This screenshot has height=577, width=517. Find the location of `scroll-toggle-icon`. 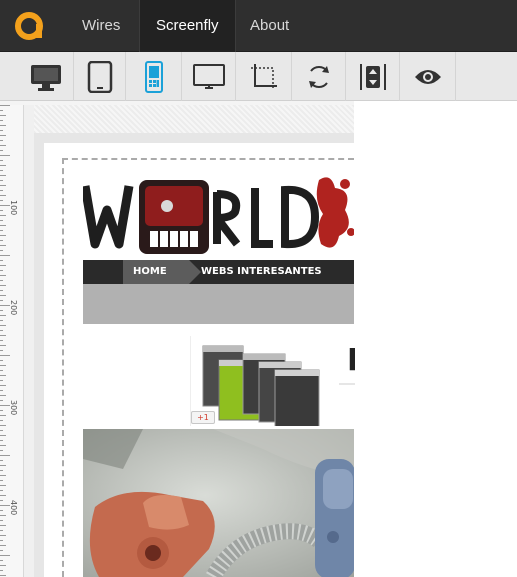

scroll-toggle-icon is located at coordinates (373, 77).